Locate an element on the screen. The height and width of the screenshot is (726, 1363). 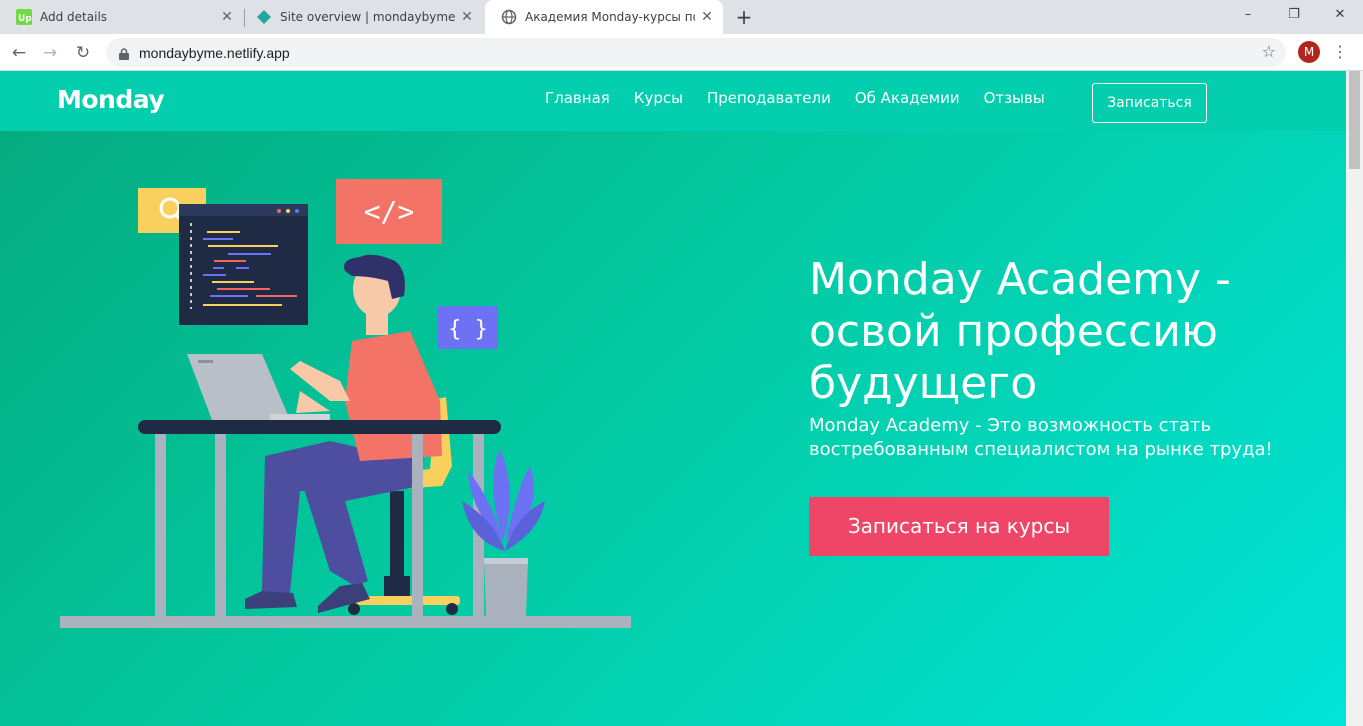
scrollbar-thumb is located at coordinates (1354, 120).